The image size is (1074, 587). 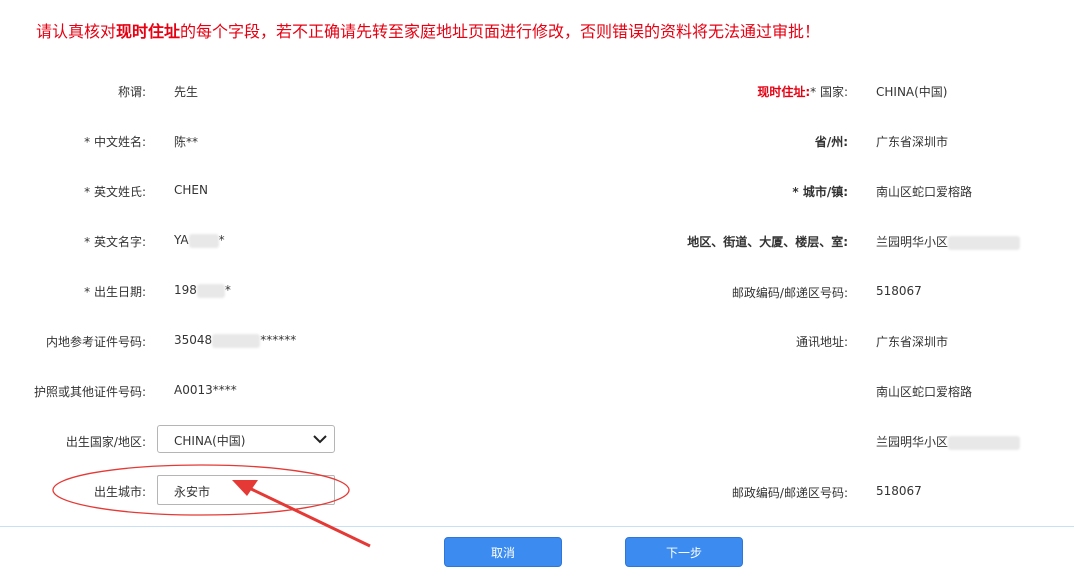 What do you see at coordinates (76, 31) in the screenshot?
I see `notice-prefix: 请认真核对` at bounding box center [76, 31].